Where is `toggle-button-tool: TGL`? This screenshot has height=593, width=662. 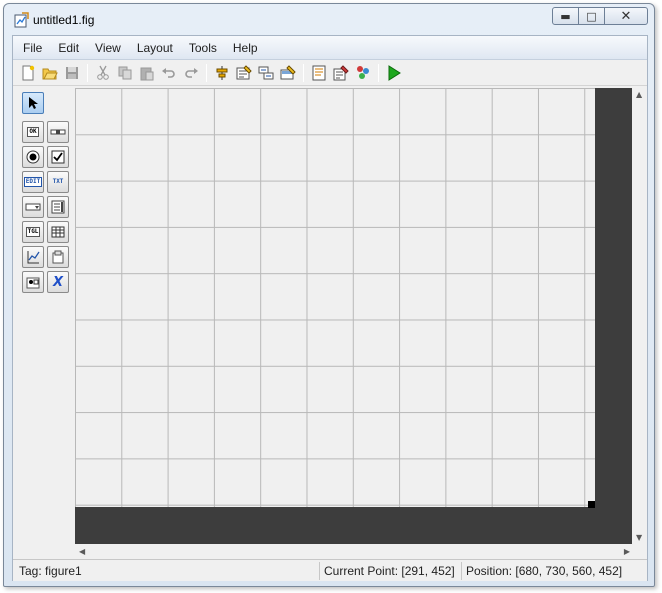 toggle-button-tool: TGL is located at coordinates (33, 232).